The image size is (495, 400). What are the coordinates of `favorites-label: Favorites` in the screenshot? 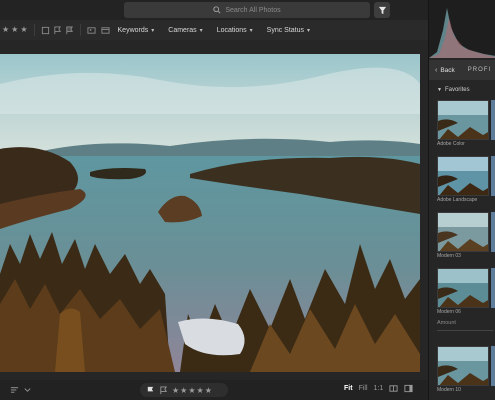 It's located at (457, 90).